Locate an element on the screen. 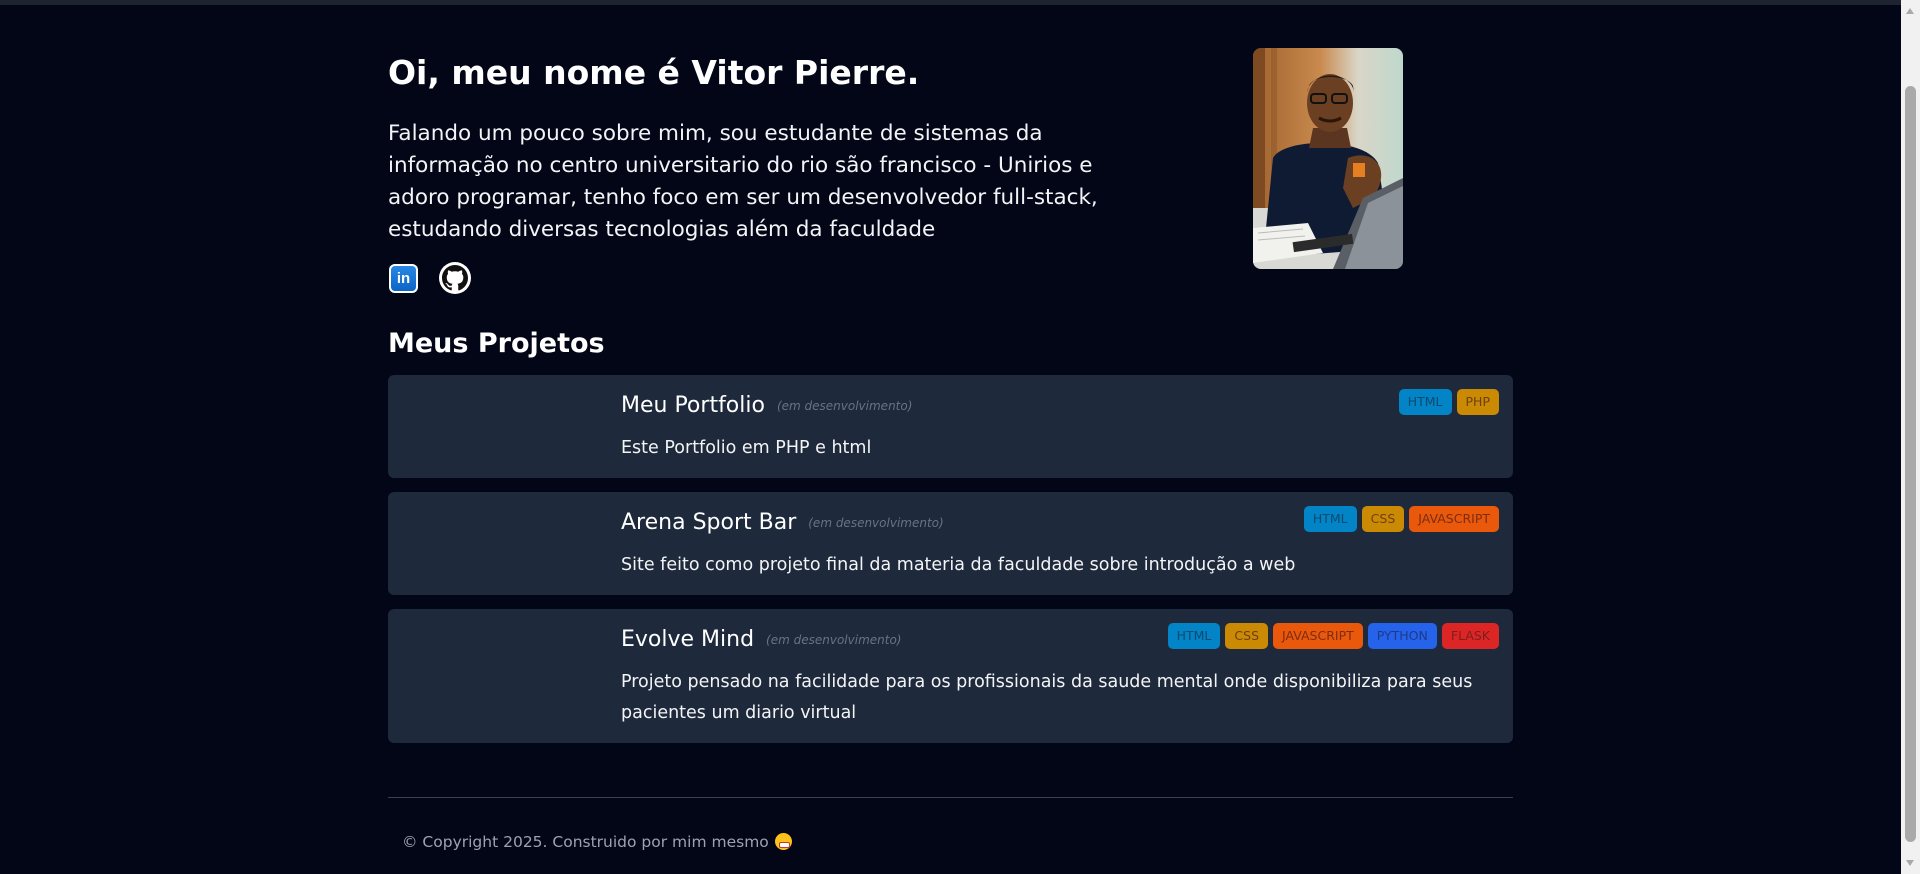 The height and width of the screenshot is (874, 1920). projects-title: Meus Projetos is located at coordinates (496, 343).